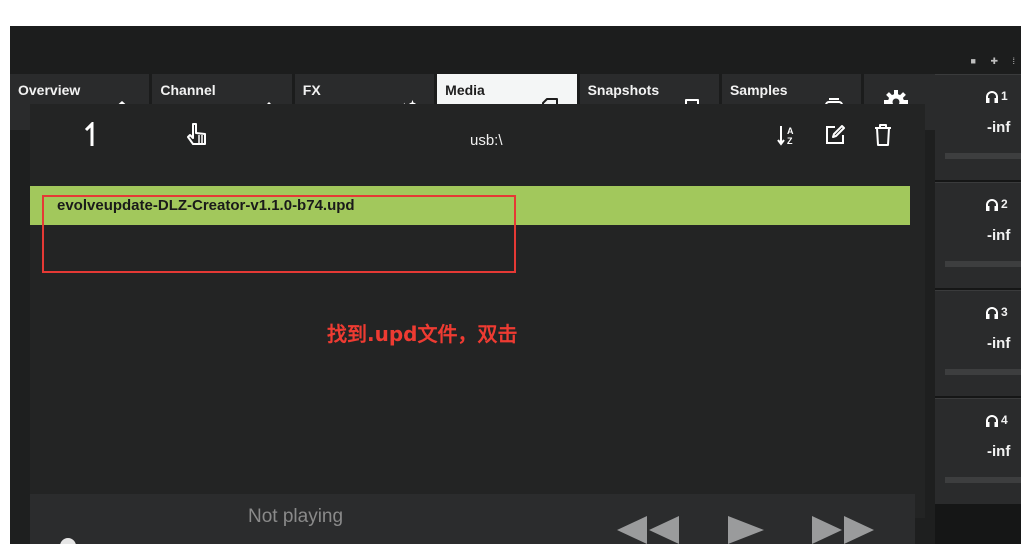  Describe the element at coordinates (279, 234) in the screenshot. I see `highlight-box` at that location.